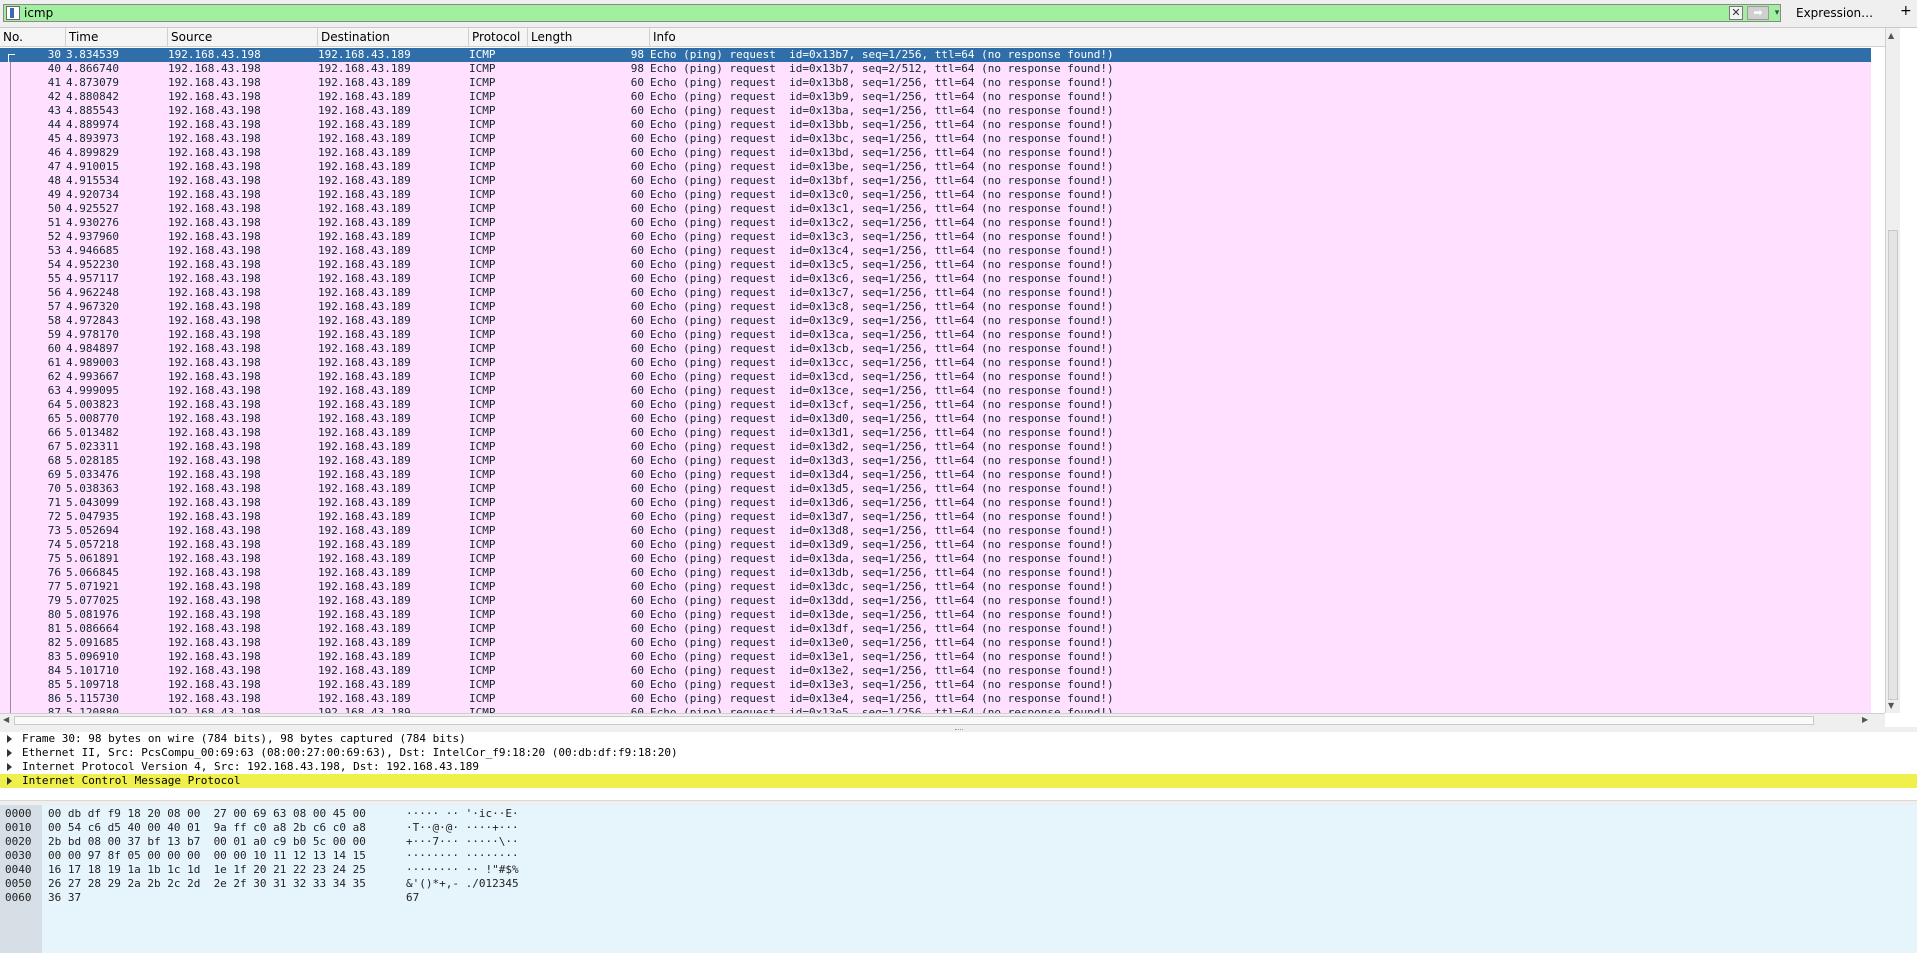 This screenshot has height=953, width=1917. What do you see at coordinates (1865, 719) in the screenshot?
I see `scroll-right-icon: ▶` at bounding box center [1865, 719].